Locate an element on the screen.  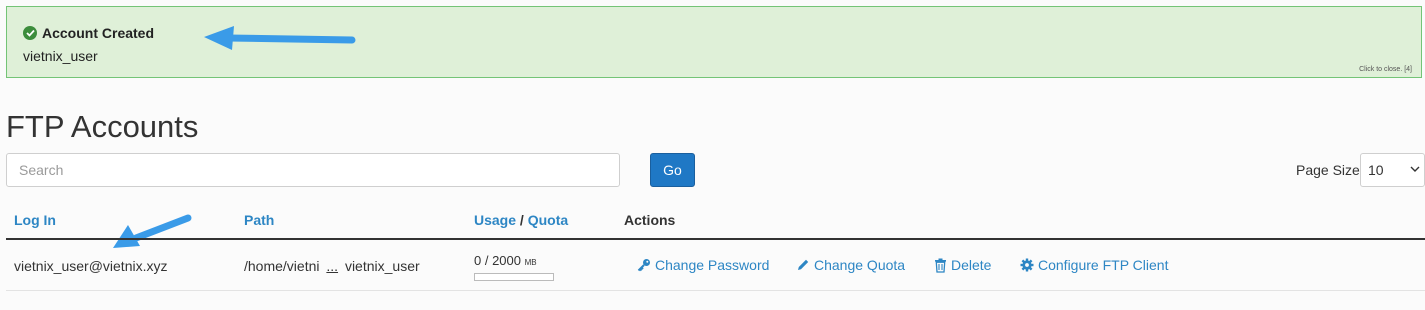
page-title: FTP Accounts is located at coordinates (102, 126).